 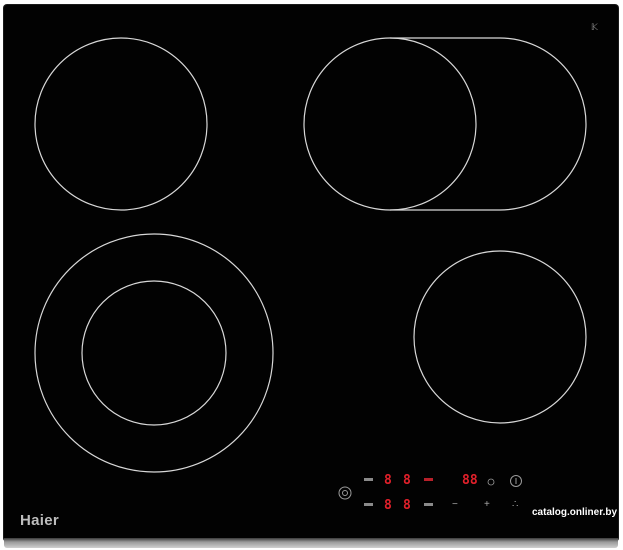 I want to click on power-button-dot, so click(x=345, y=493).